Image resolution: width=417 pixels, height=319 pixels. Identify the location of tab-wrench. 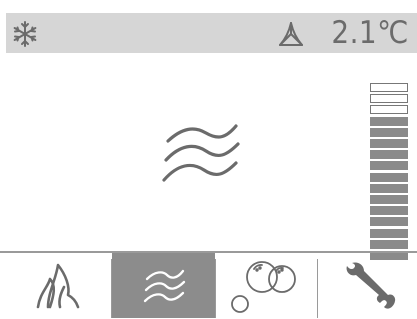
(367, 285).